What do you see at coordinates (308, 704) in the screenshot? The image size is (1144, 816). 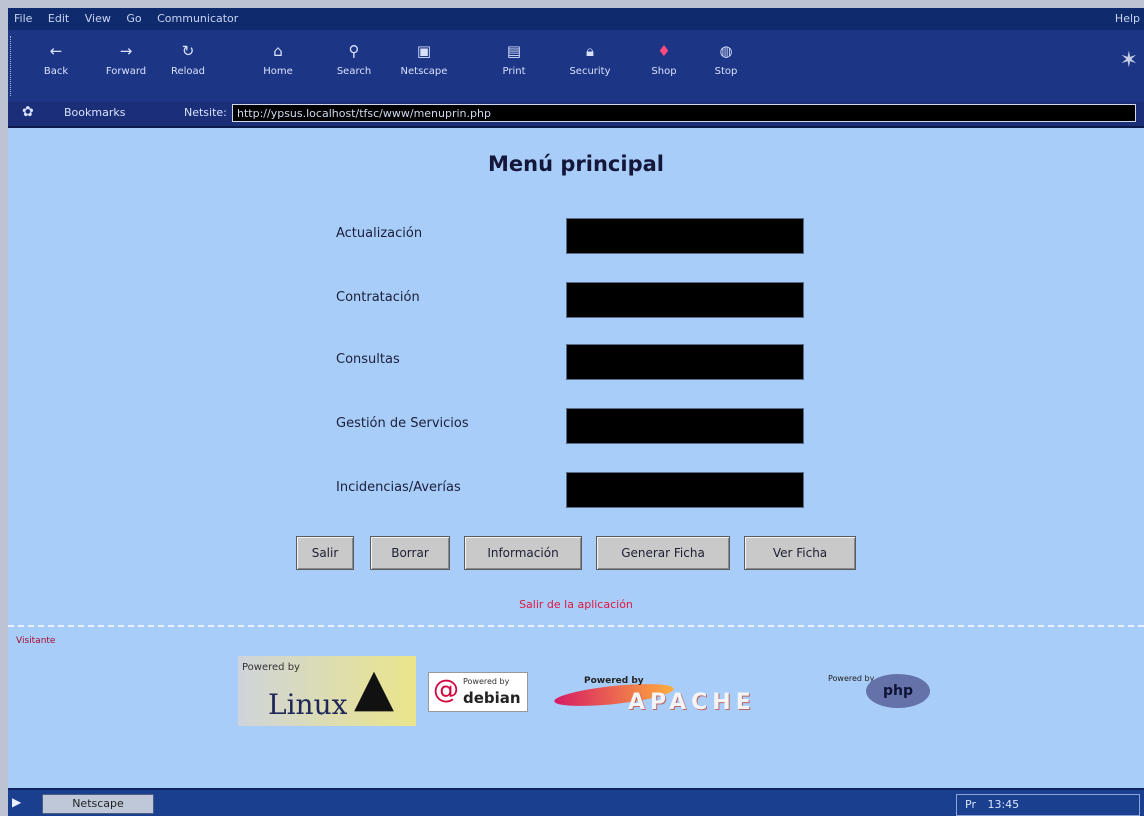 I see `badge-linux-text: Linux` at bounding box center [308, 704].